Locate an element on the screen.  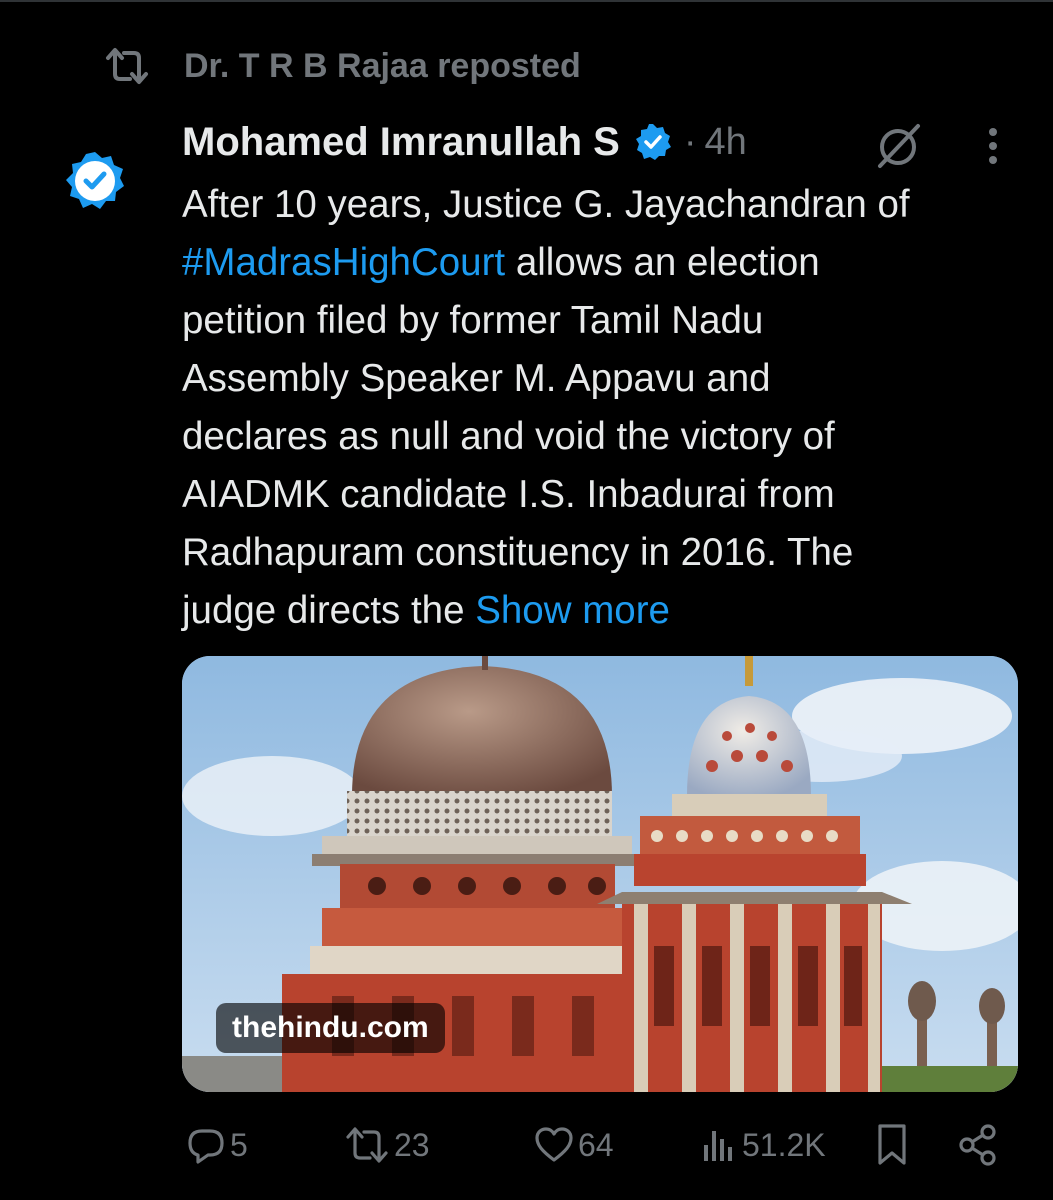
tweet-header: Mohamed Imranullah S · 4h is located at coordinates (464, 142).